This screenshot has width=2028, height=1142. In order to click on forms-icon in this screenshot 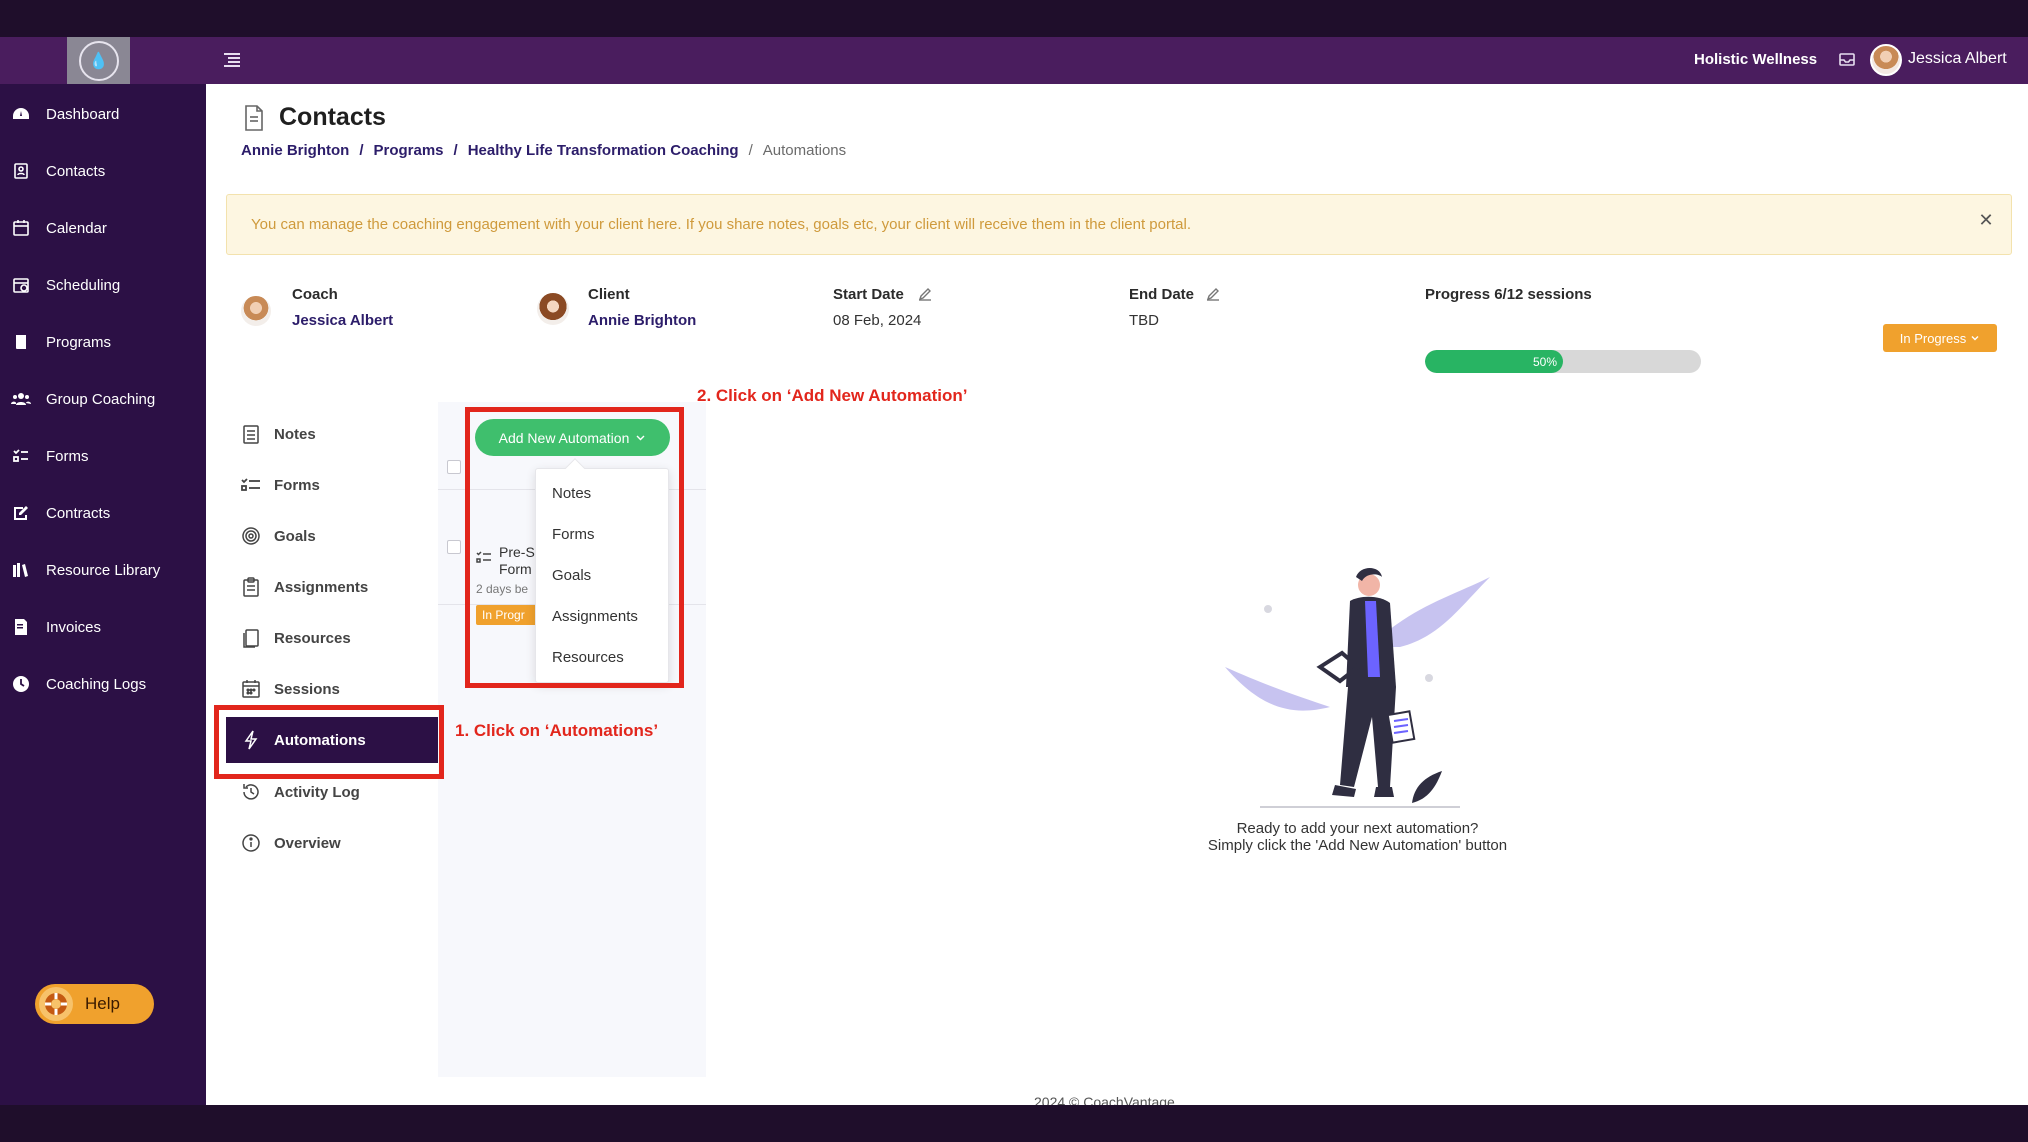, I will do `click(21, 456)`.